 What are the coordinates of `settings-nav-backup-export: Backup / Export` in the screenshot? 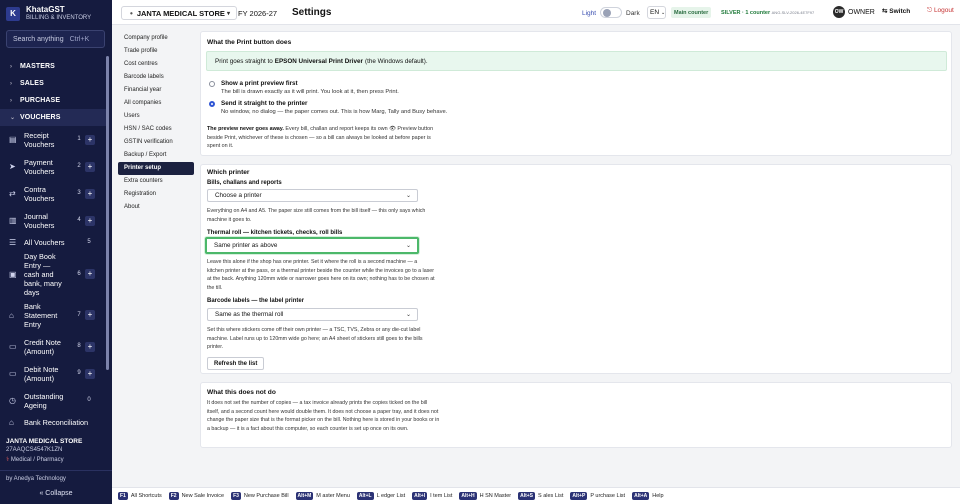 It's located at (156, 155).